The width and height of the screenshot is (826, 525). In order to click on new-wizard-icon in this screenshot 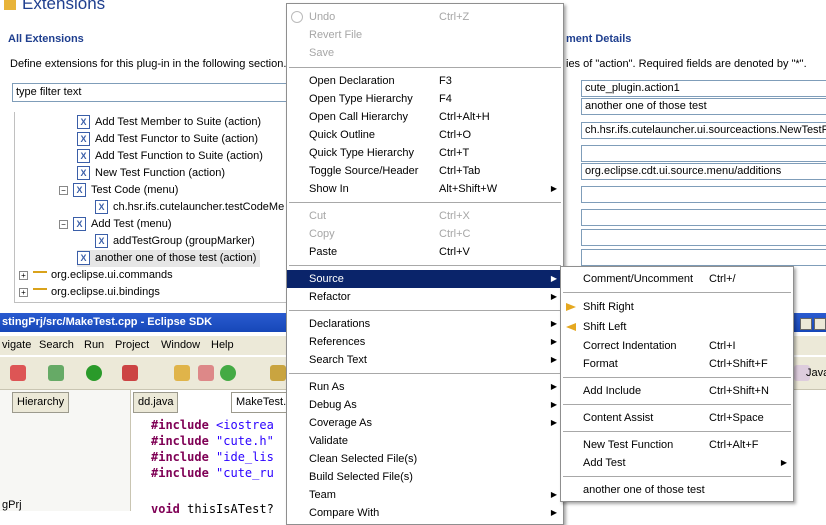, I will do `click(182, 373)`.